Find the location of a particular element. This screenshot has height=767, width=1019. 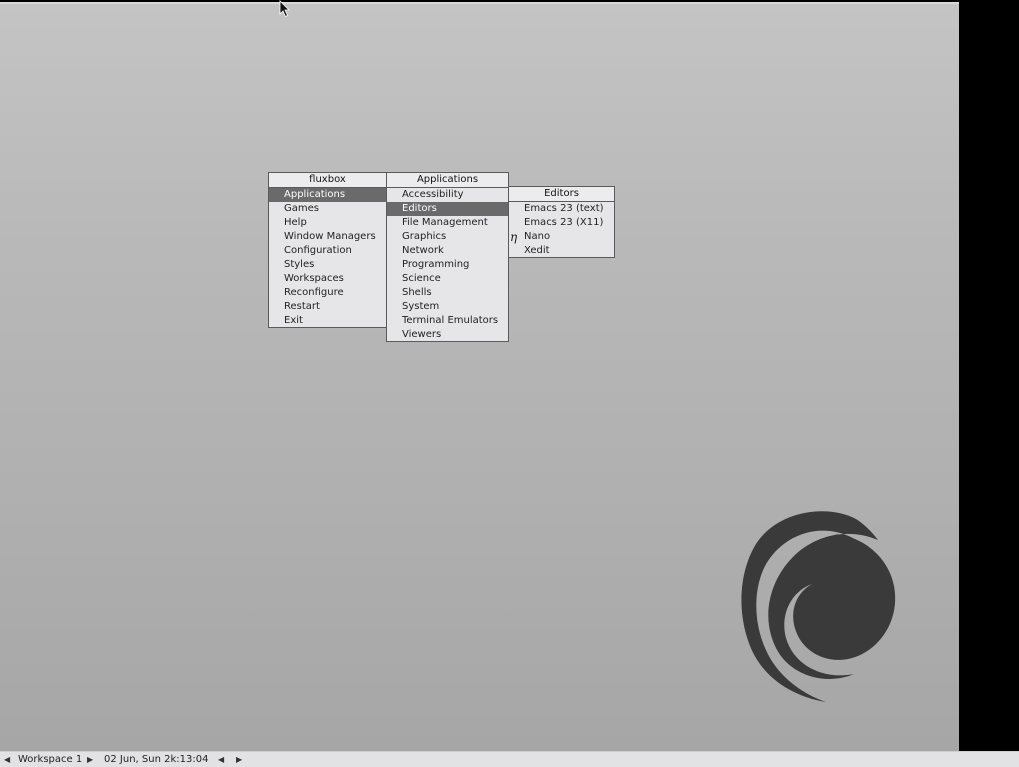

menu-item-reconfigure: Reconfigure is located at coordinates (327, 293).